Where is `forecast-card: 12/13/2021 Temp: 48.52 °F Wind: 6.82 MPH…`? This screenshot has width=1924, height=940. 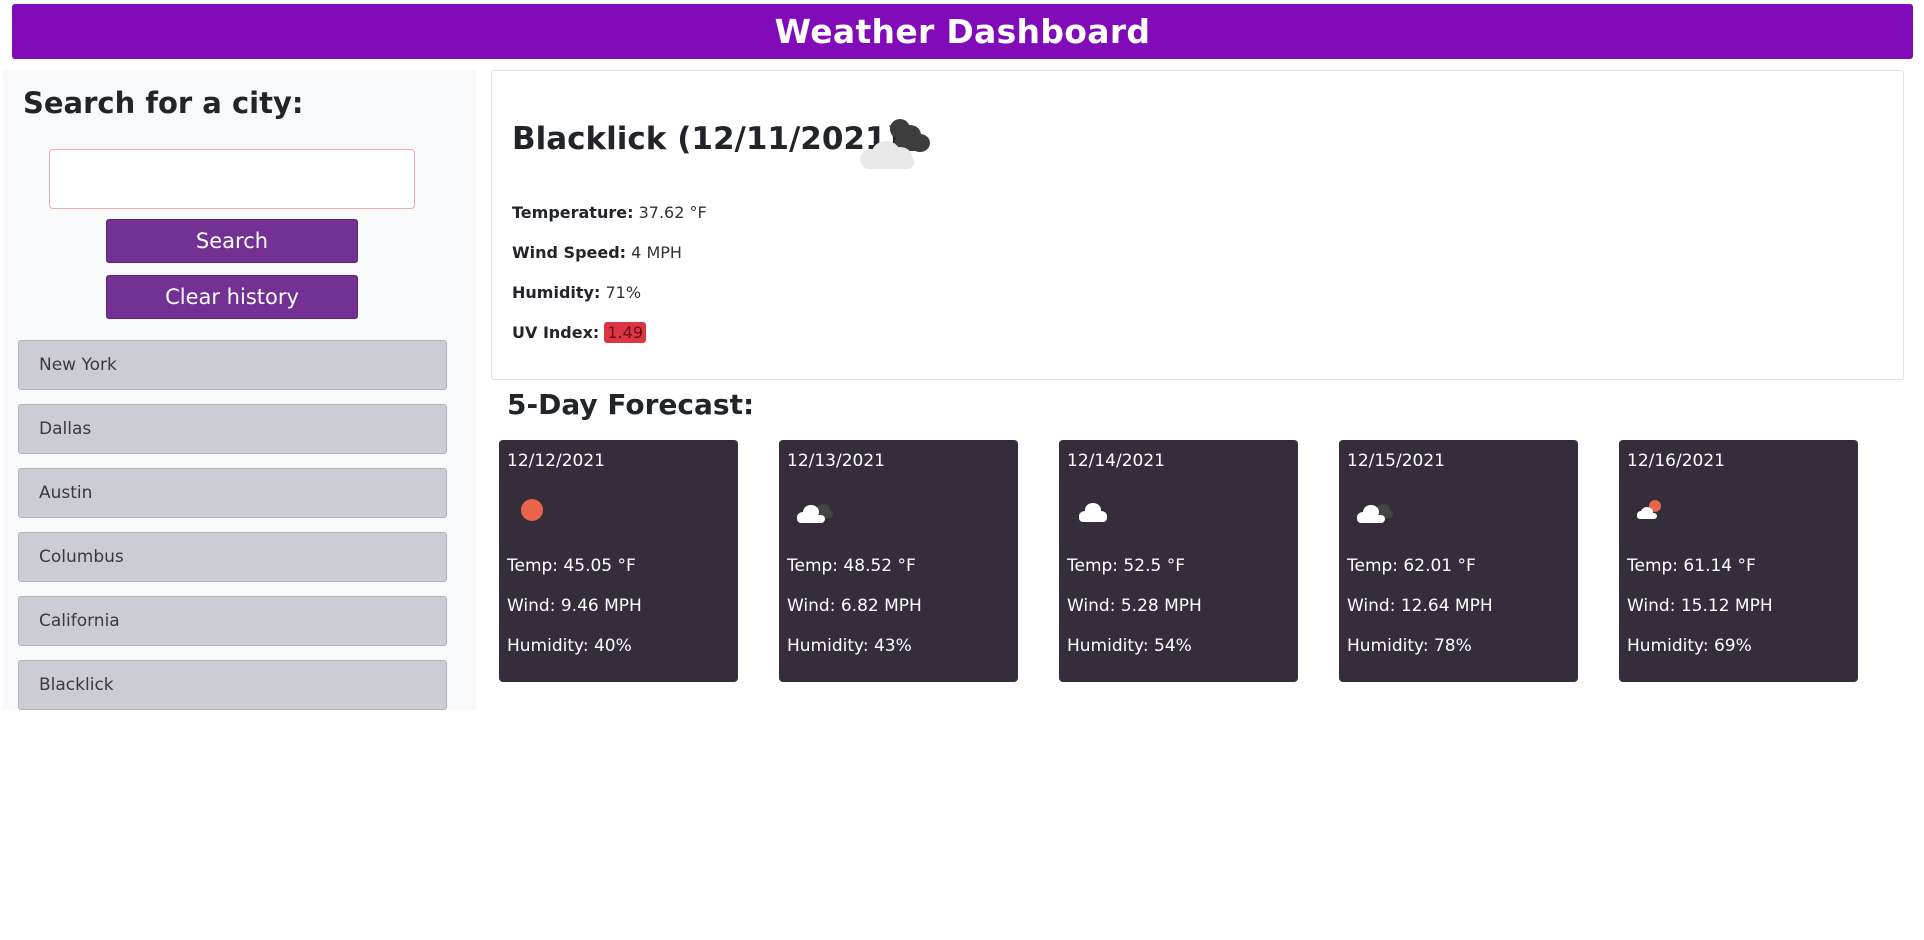 forecast-card: 12/13/2021 Temp: 48.52 °F Wind: 6.82 MPH… is located at coordinates (898, 561).